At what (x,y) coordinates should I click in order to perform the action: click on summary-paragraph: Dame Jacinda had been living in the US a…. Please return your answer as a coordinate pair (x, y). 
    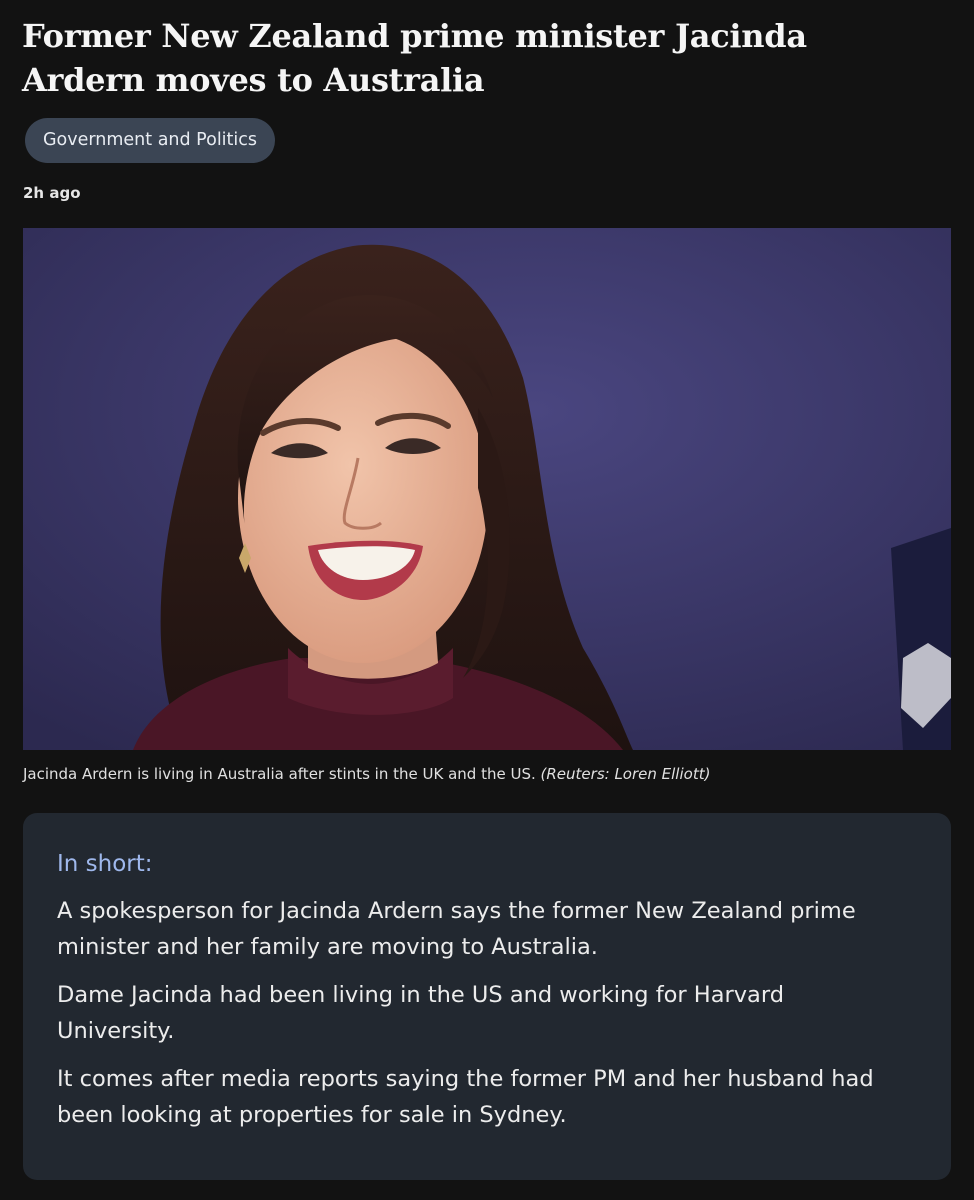
    Looking at the image, I should click on (420, 1013).